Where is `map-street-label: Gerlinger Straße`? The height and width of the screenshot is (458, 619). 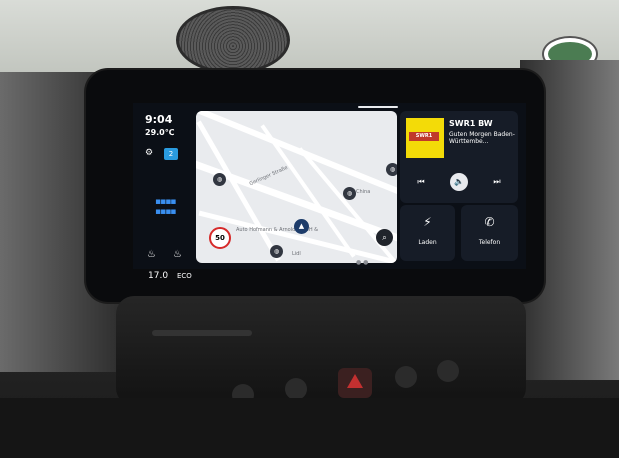
map-street-label: Gerlinger Straße is located at coordinates (268, 176).